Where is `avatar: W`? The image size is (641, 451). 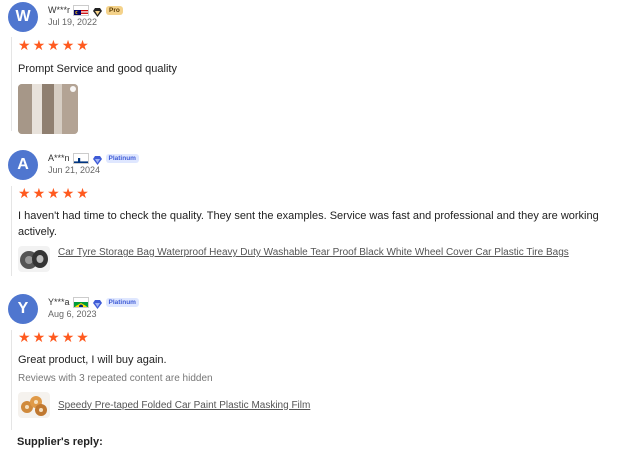 avatar: W is located at coordinates (23, 17).